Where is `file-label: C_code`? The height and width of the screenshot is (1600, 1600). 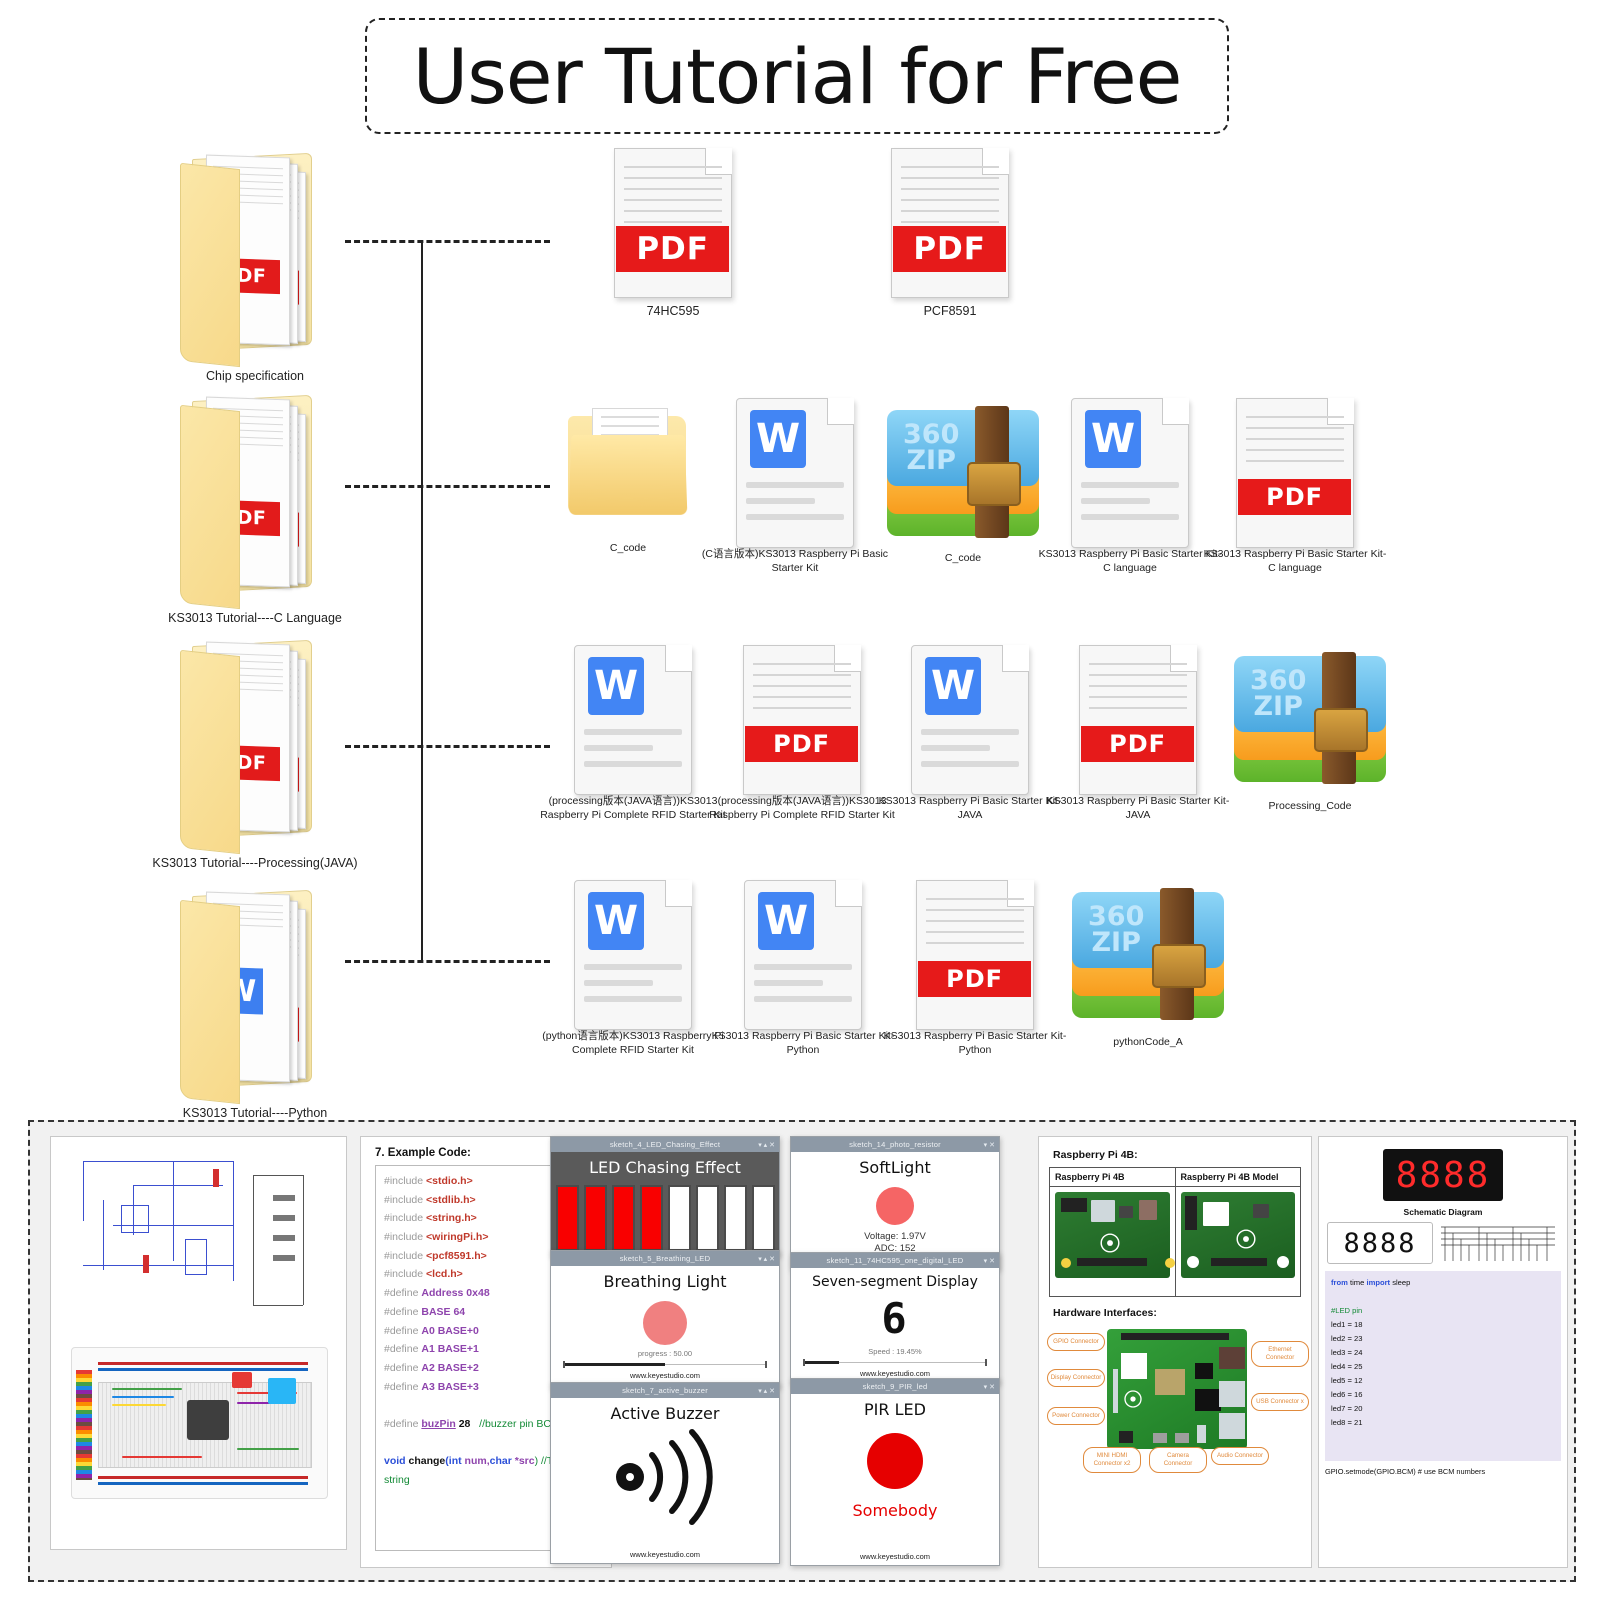
file-label: C_code is located at coordinates (628, 548).